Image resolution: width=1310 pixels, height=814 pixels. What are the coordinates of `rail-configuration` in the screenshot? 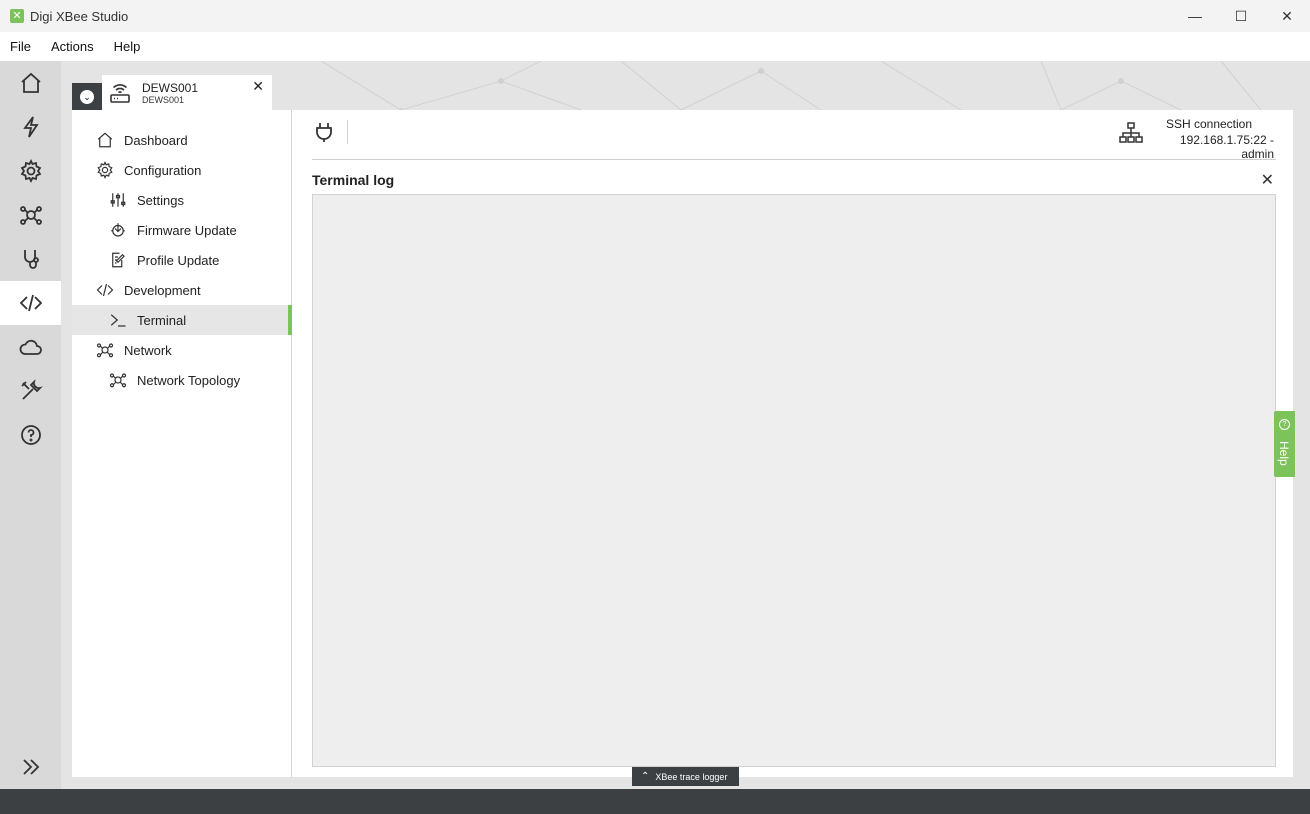 It's located at (30, 171).